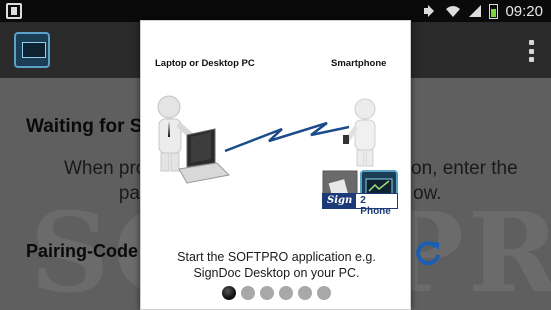 The width and height of the screenshot is (551, 310). I want to click on signdoc-app-icon, so click(32, 50).